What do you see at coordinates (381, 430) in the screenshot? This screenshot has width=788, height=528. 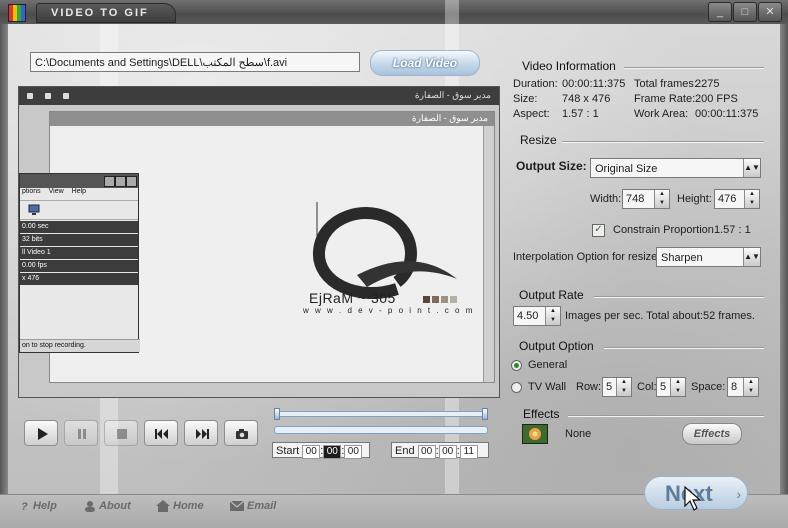 I see `range-bar` at bounding box center [381, 430].